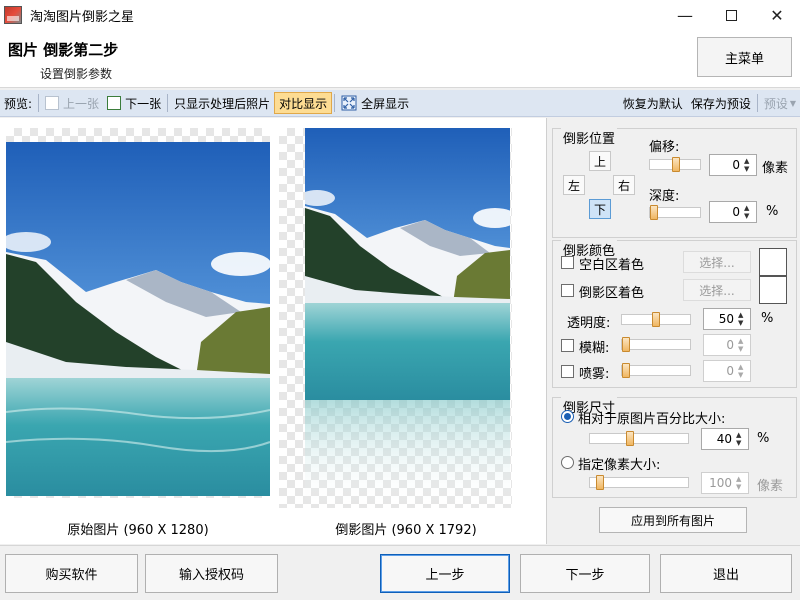 The height and width of the screenshot is (600, 800). I want to click on reflection-area-color-swatch, so click(773, 290).